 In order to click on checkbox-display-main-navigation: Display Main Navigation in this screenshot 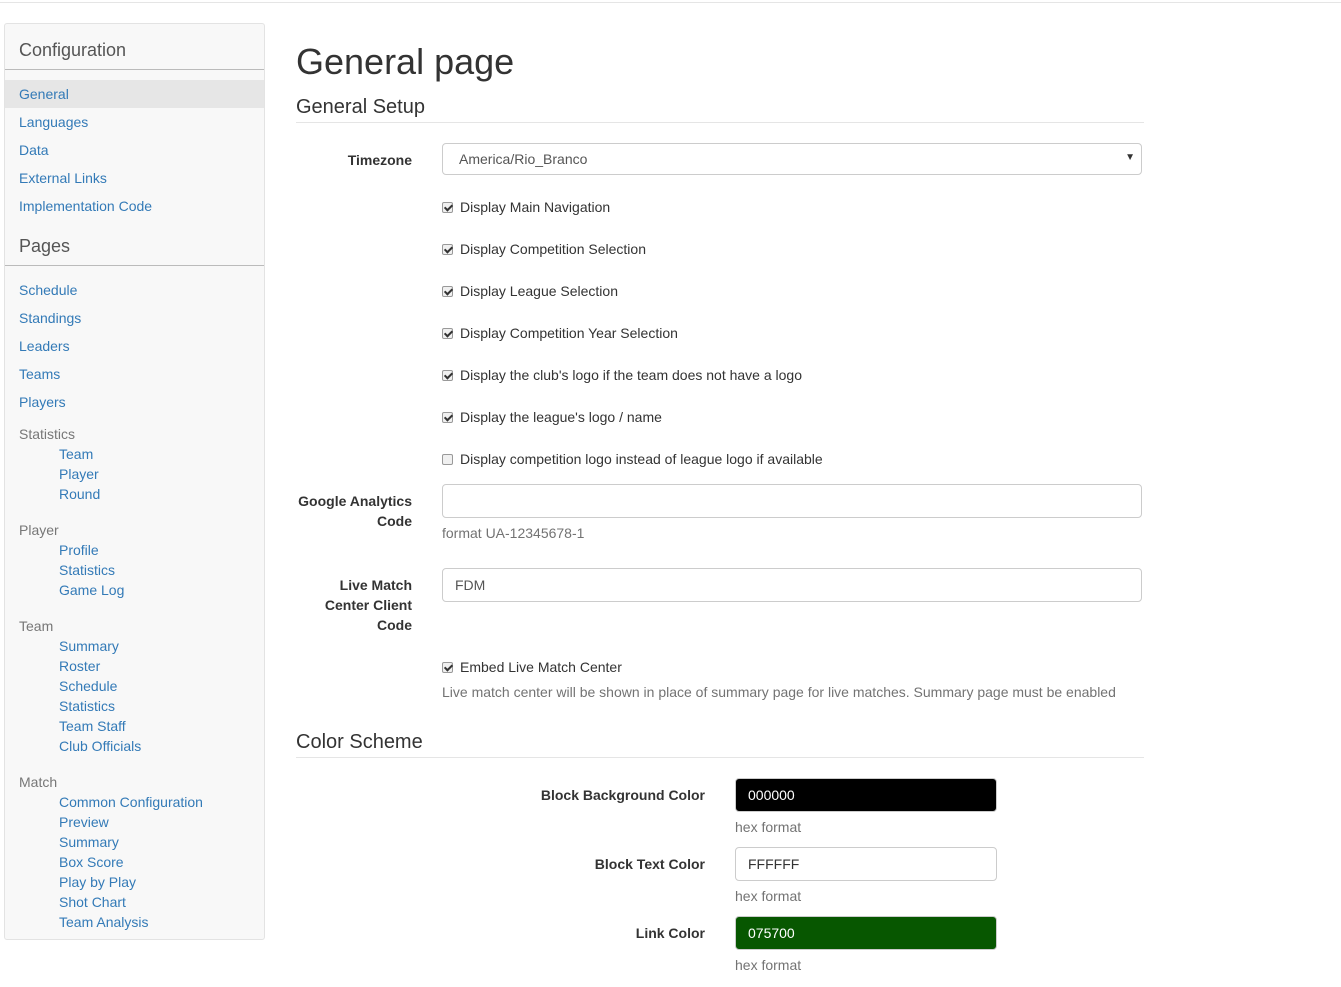, I will do `click(526, 207)`.